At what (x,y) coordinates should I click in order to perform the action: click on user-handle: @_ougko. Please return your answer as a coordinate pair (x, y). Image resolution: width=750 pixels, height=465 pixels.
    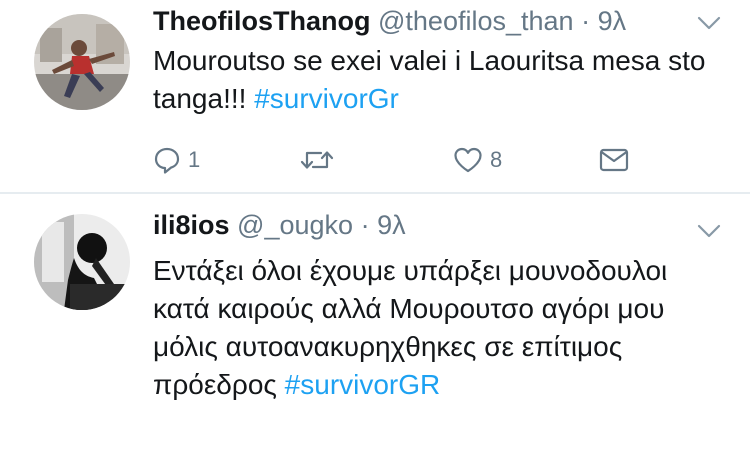
    Looking at the image, I should click on (295, 225).